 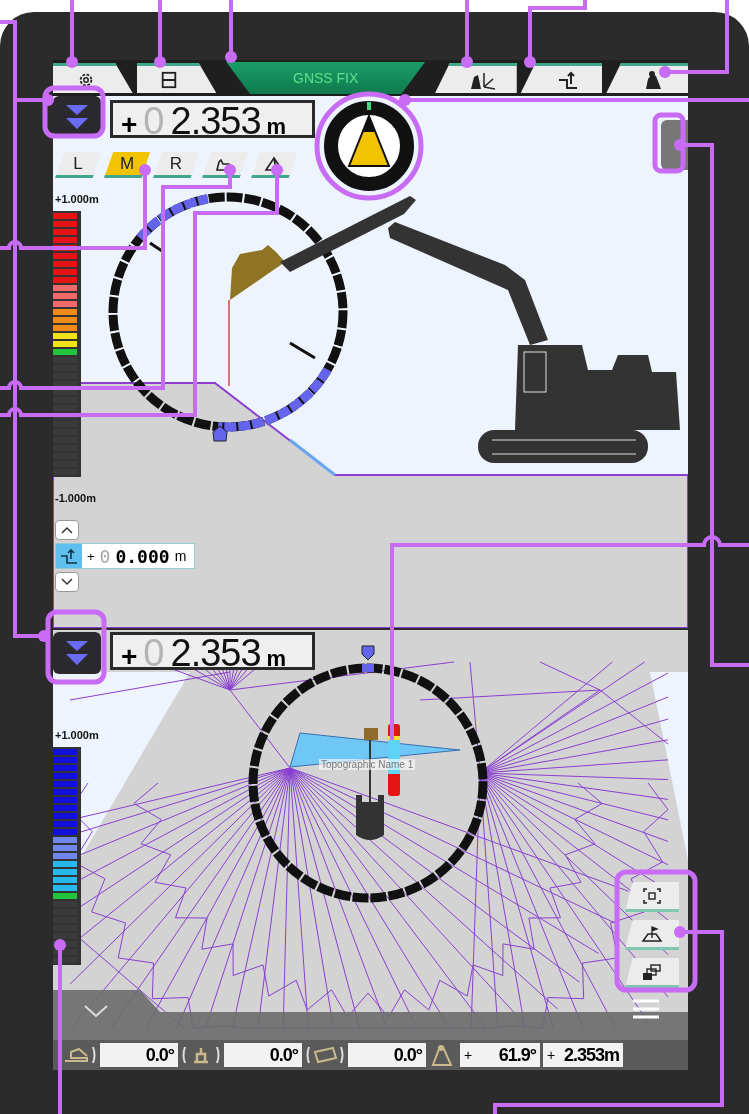 I want to click on elevation-tab, so click(x=561, y=78).